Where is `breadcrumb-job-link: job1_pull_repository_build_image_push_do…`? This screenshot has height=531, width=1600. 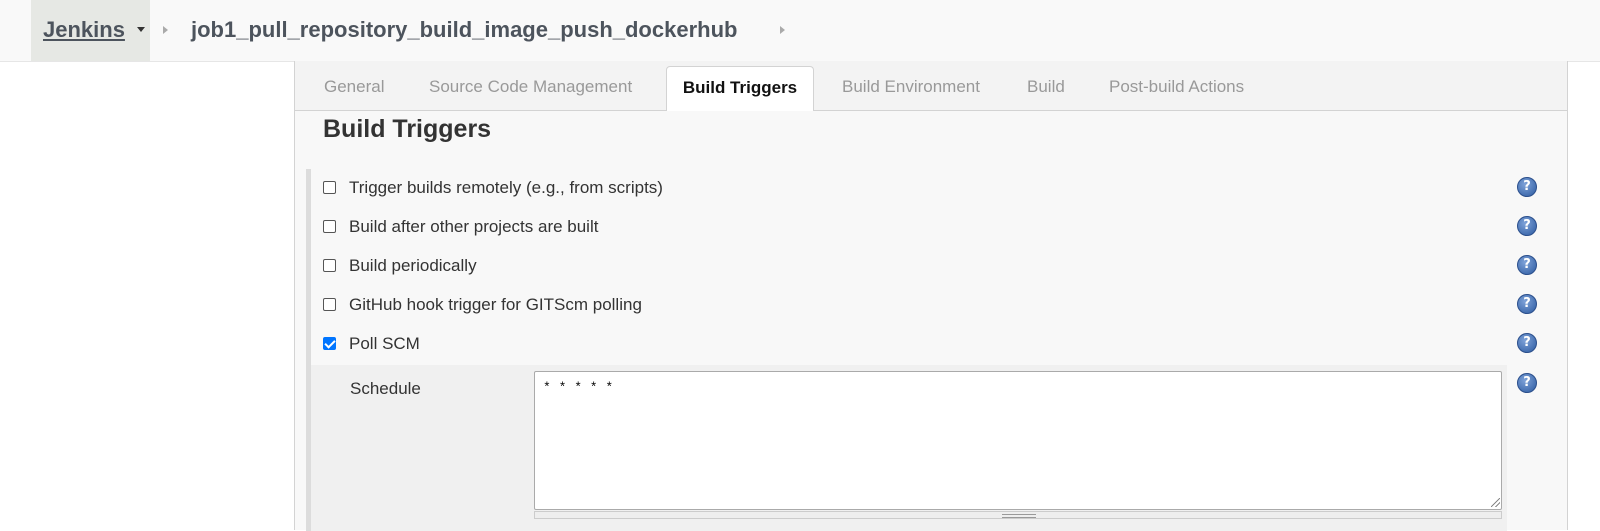
breadcrumb-job-link: job1_pull_repository_build_image_push_do… is located at coordinates (464, 30).